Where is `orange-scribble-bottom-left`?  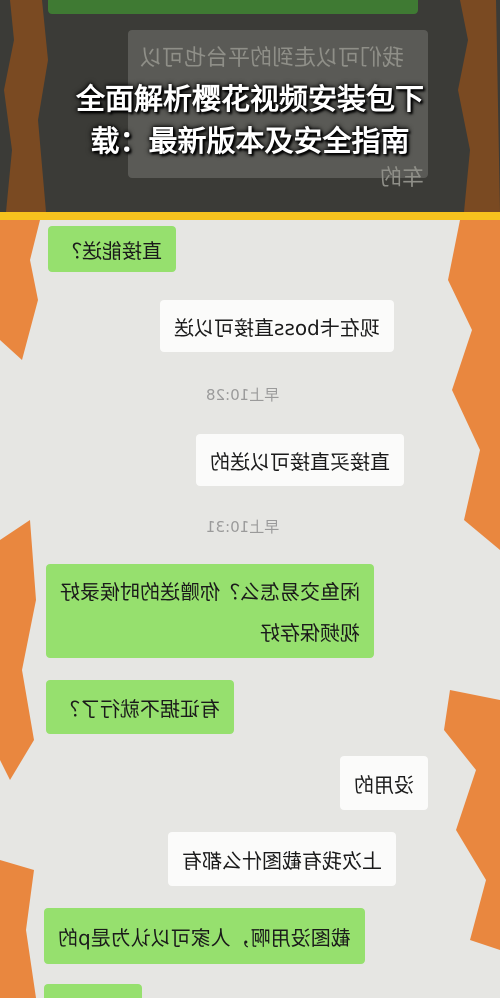
orange-scribble-bottom-left is located at coordinates (18, 929).